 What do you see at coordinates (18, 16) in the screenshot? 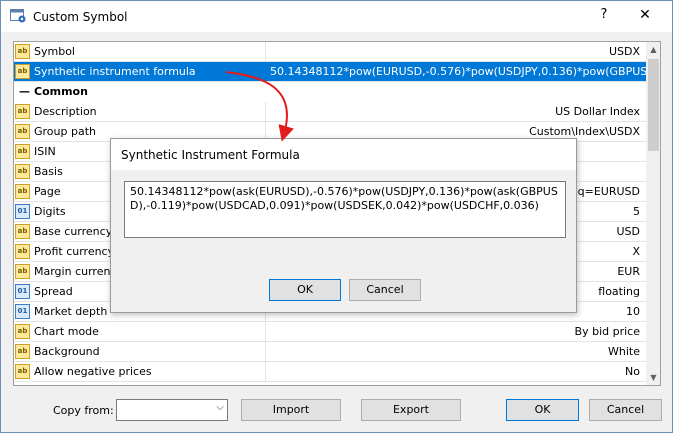
I see `settings-icon` at bounding box center [18, 16].